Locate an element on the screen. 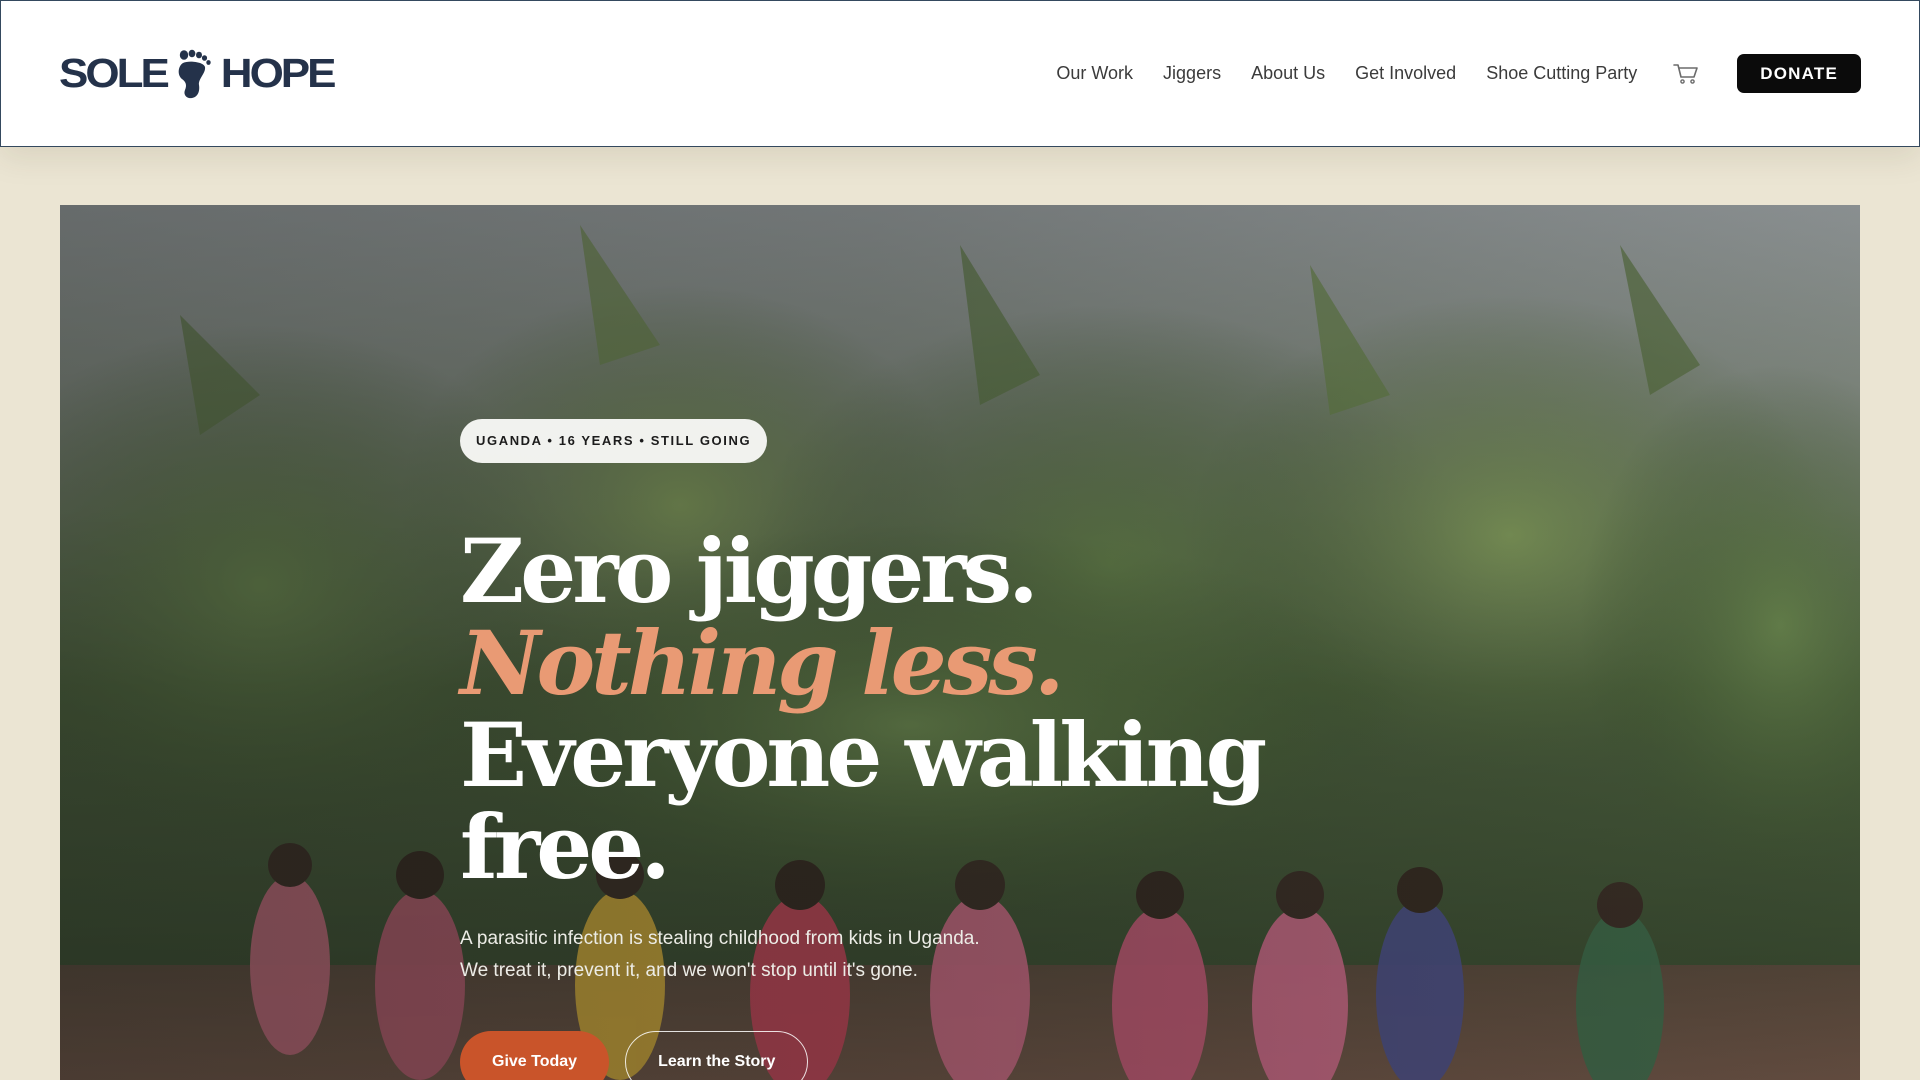 This screenshot has height=1080, width=1920. headline-line-3: Everyone walking is located at coordinates (863, 755).